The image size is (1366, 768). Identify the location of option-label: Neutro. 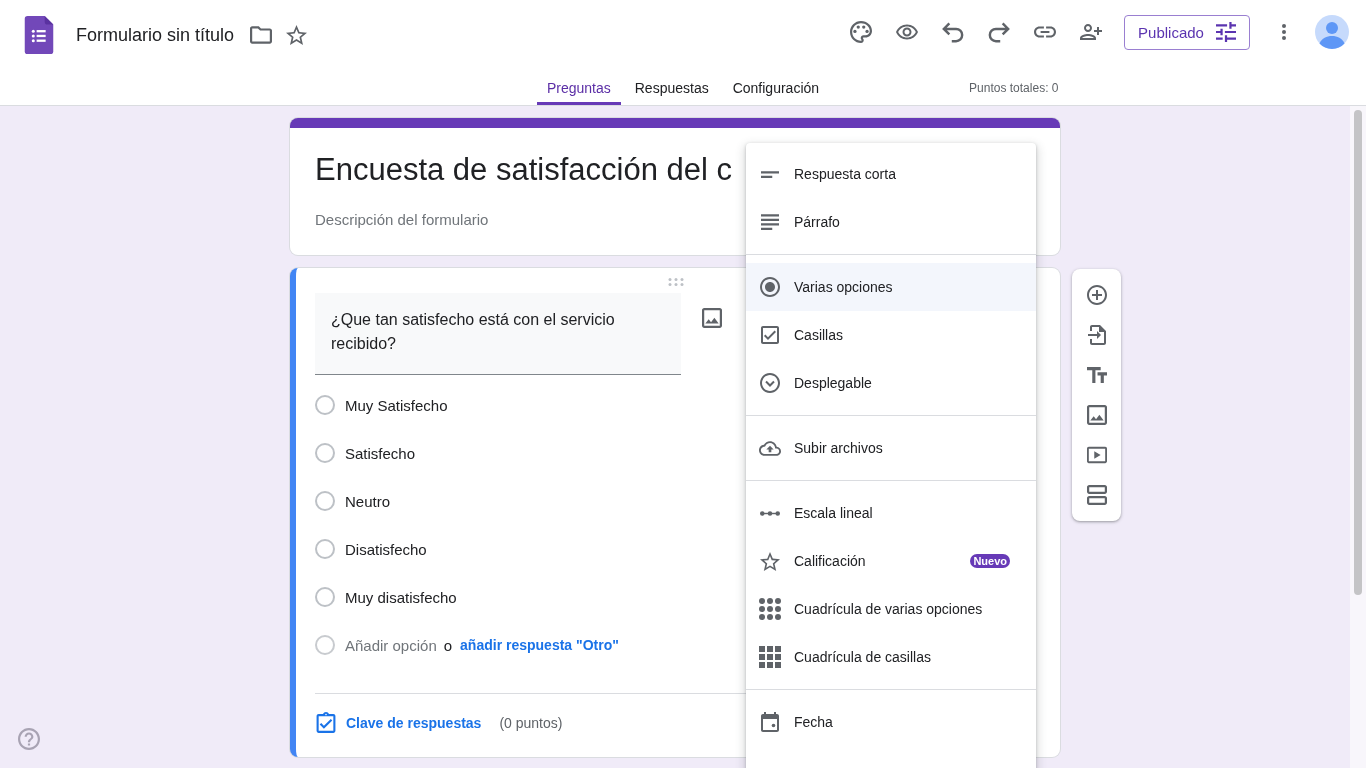
(368, 501).